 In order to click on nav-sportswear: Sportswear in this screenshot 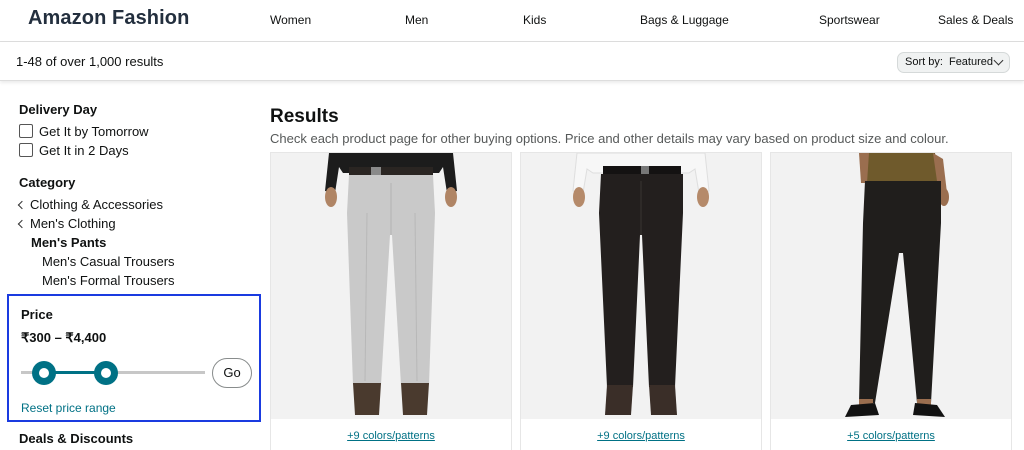, I will do `click(849, 20)`.